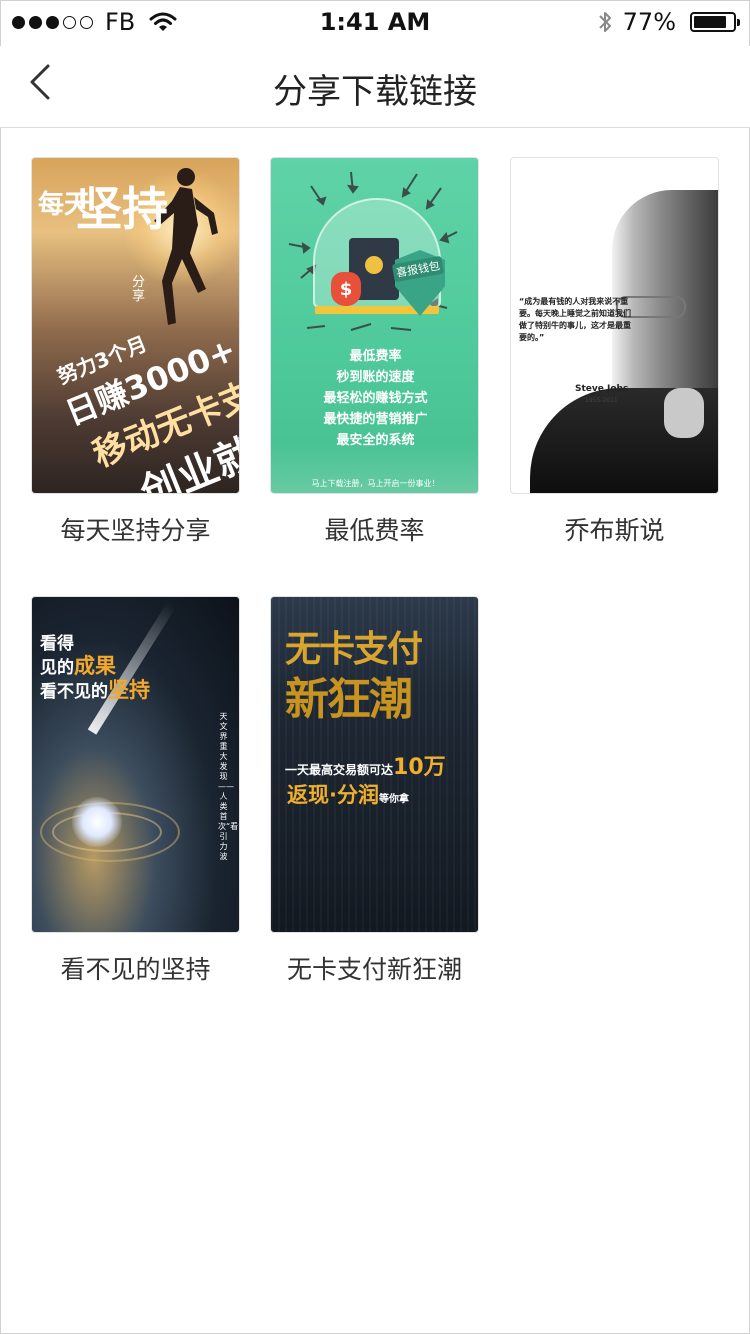 The width and height of the screenshot is (750, 1334). Describe the element at coordinates (129, 690) in the screenshot. I see `poster4-line3b: 坚持` at that location.